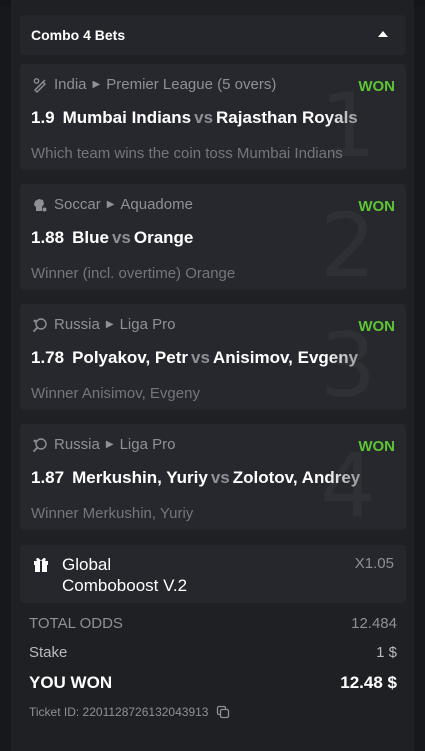 The height and width of the screenshot is (751, 425). Describe the element at coordinates (48, 477) in the screenshot. I see `bet-odds: 1.87` at that location.